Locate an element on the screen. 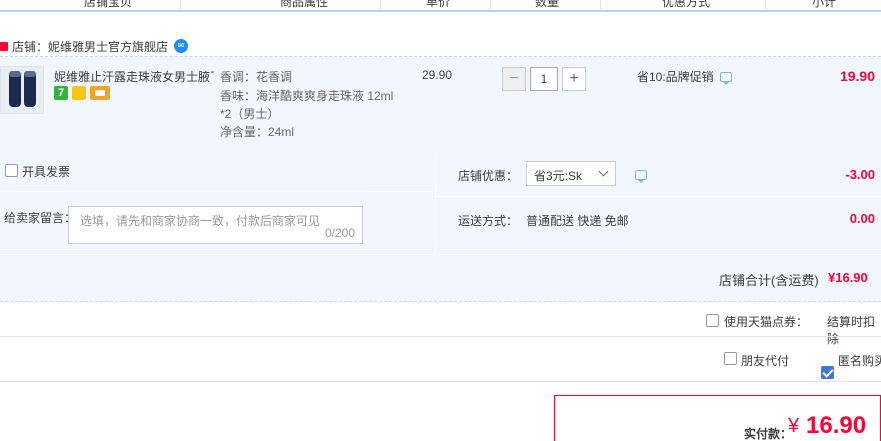 This screenshot has height=441, width=881. decrease-quantity-button: − is located at coordinates (514, 79).